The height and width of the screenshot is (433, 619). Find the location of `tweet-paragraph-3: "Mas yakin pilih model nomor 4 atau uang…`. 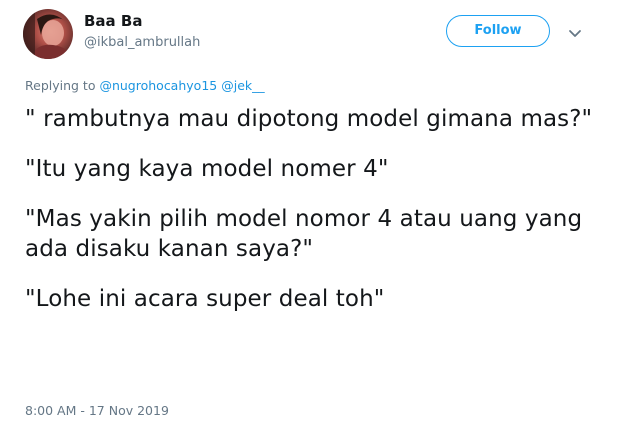

tweet-paragraph-3: "Mas yakin pilih model nomor 4 atau uang… is located at coordinates (307, 234).